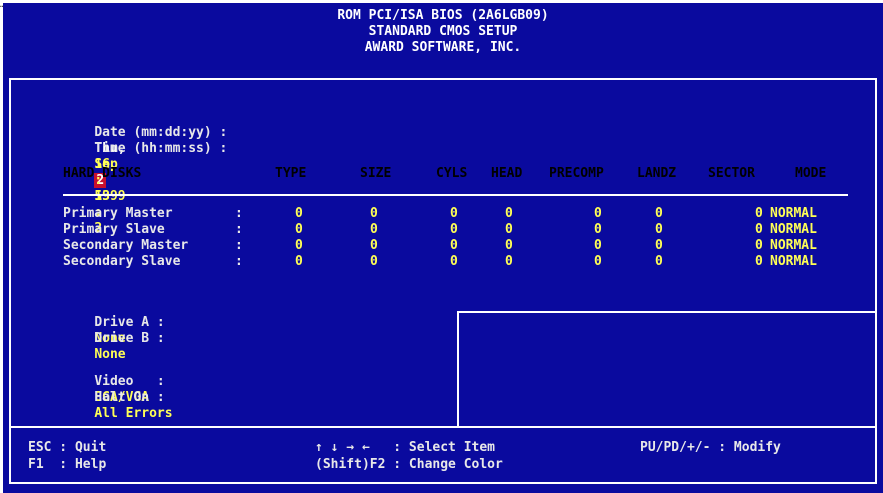 This screenshot has height=493, width=883. I want to click on select-item-hint: ↑ ↓ → ← : Select Item, so click(405, 447).